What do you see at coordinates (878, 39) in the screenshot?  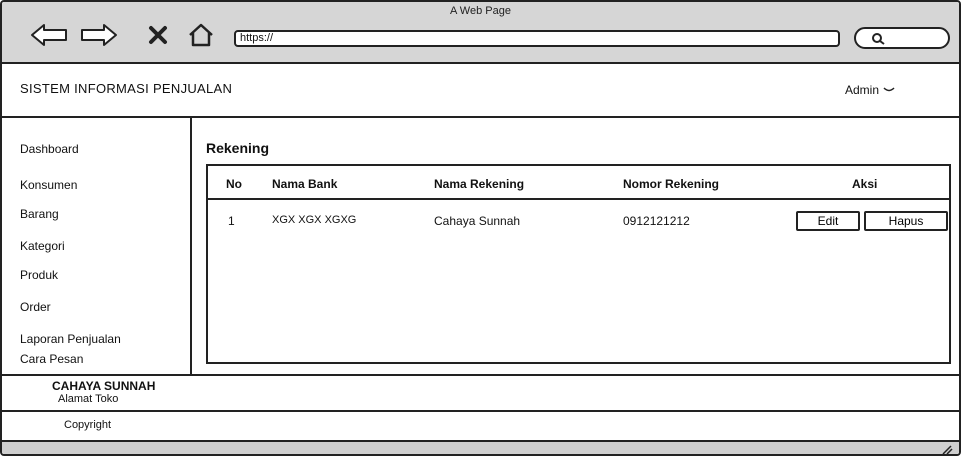 I see `search-icon` at bounding box center [878, 39].